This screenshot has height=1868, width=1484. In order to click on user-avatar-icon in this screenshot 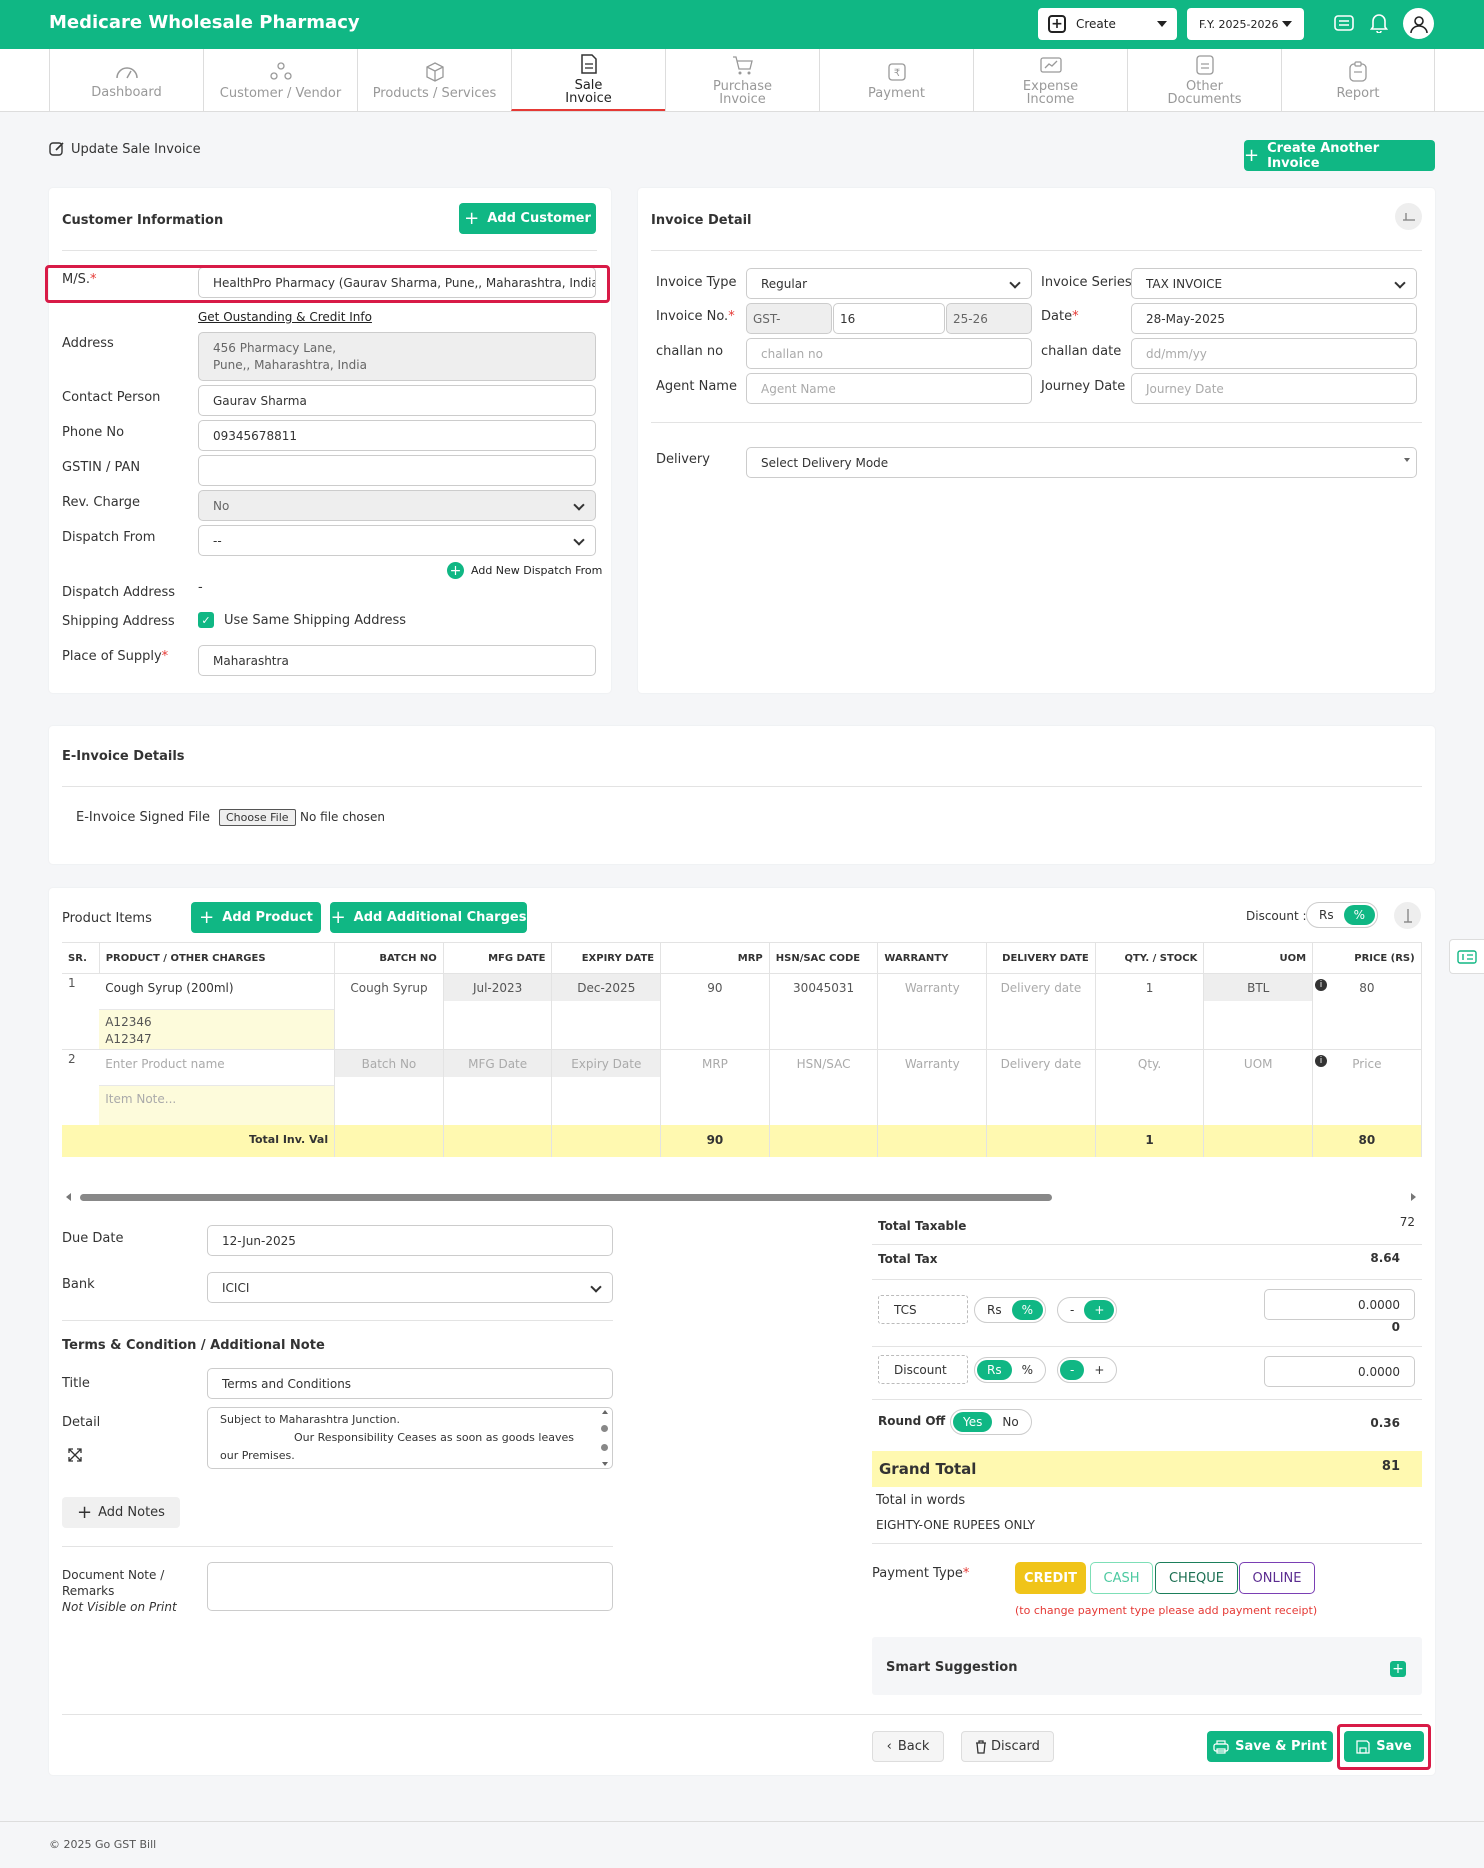, I will do `click(1418, 23)`.